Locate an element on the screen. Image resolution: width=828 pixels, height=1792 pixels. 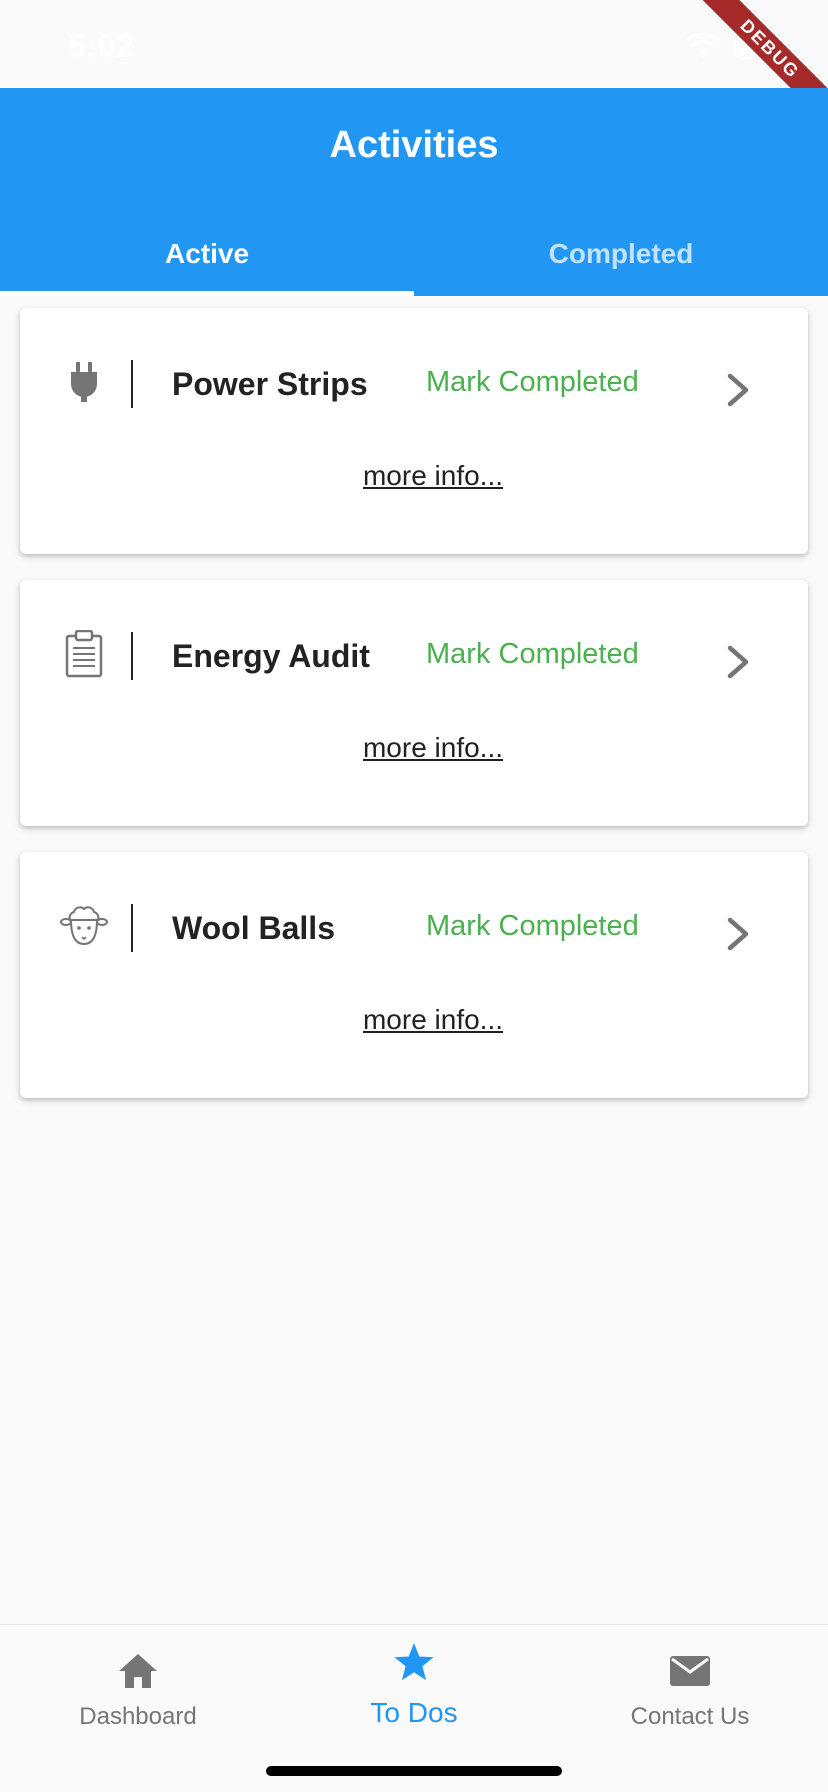
tab-completed: Completed is located at coordinates (621, 262).